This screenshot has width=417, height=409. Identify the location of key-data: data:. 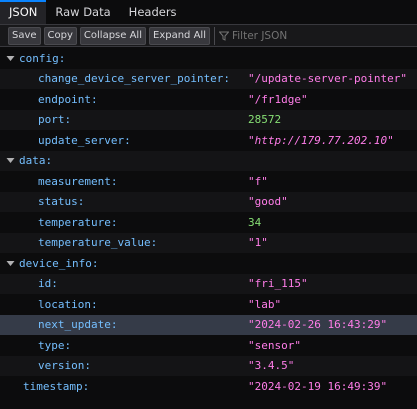
(36, 161).